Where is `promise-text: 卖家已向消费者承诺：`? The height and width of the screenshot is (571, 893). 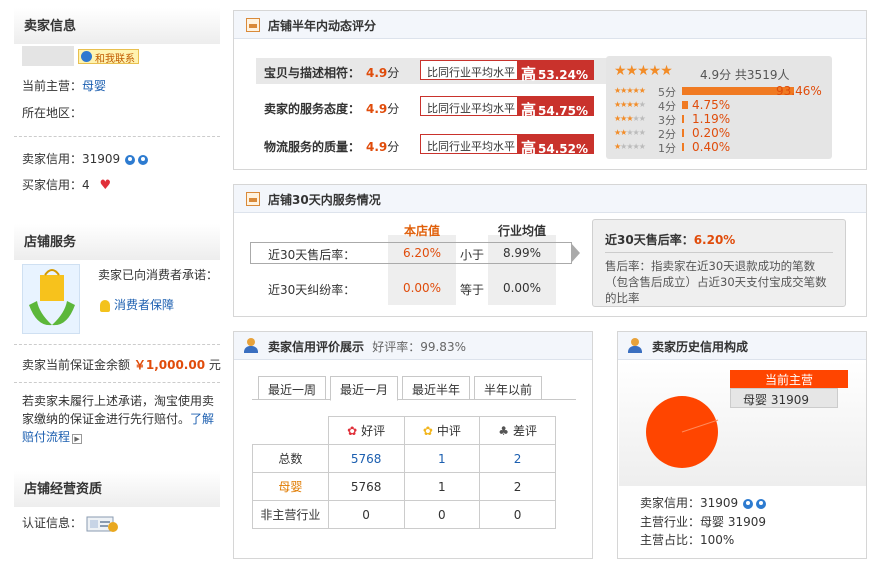
promise-text: 卖家已向消费者承诺： is located at coordinates (158, 275).